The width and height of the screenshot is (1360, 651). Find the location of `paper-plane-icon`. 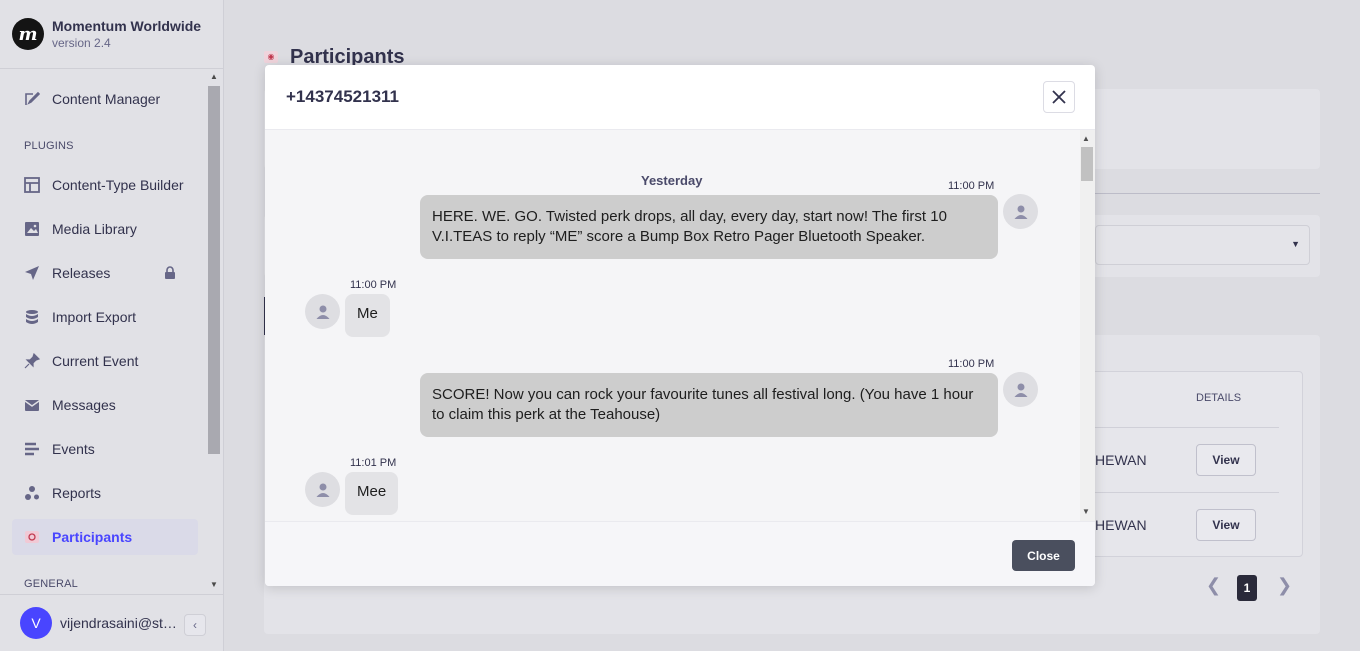

paper-plane-icon is located at coordinates (32, 273).